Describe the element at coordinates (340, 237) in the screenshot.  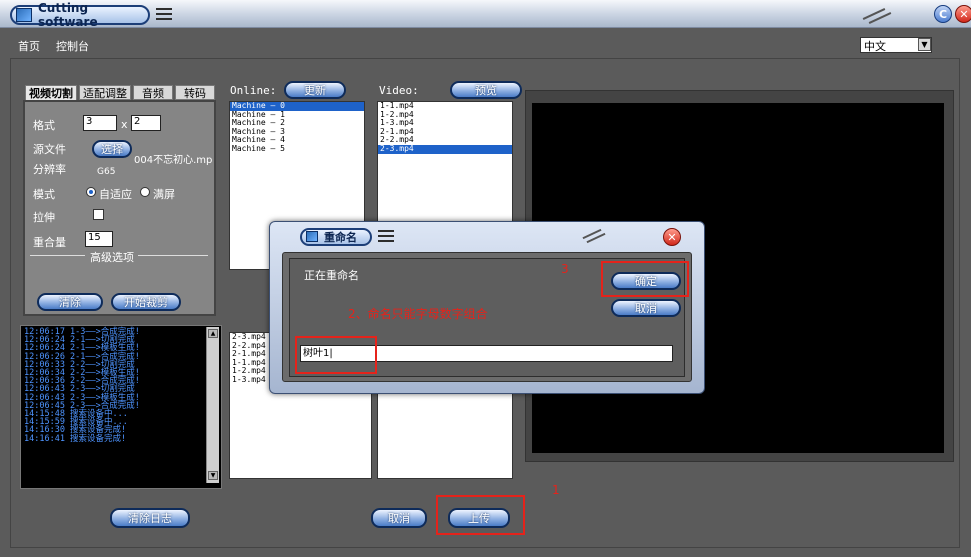
I see `dialog-title: 重命名` at that location.